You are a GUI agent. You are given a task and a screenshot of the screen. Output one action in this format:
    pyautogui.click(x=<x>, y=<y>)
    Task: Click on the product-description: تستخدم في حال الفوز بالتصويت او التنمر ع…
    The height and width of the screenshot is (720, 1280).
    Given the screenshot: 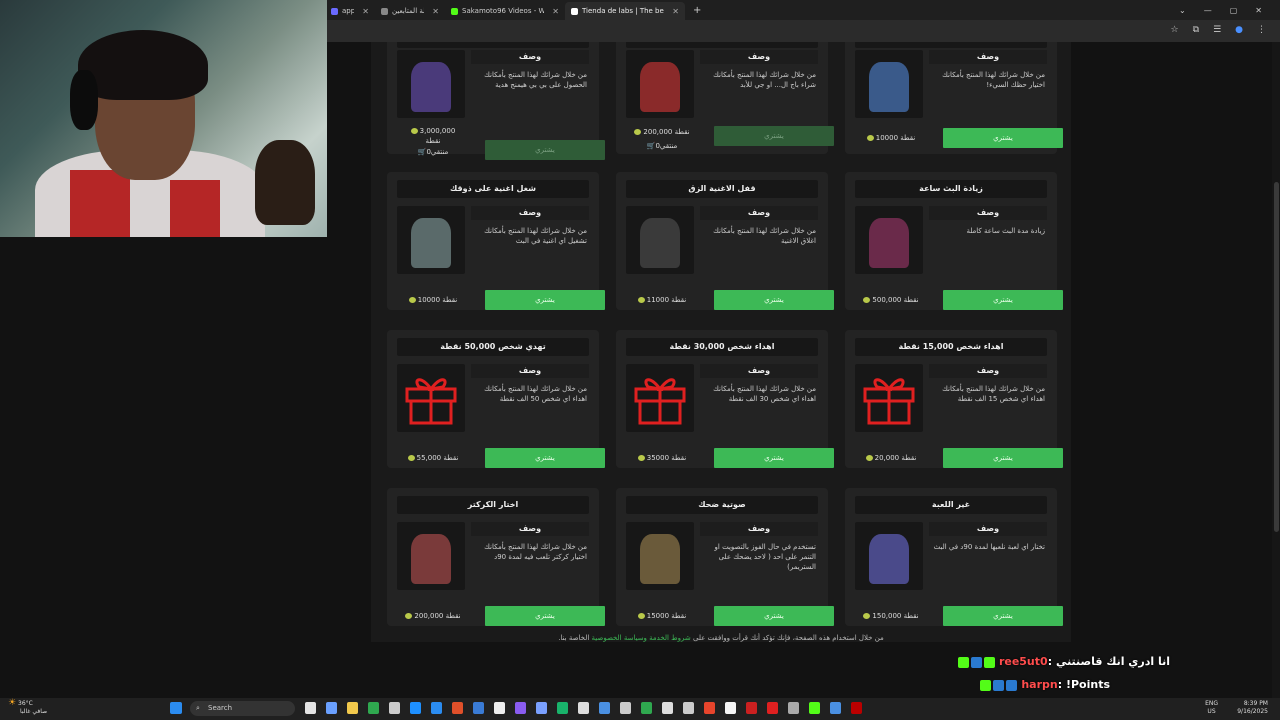 What is the action you would take?
    pyautogui.click(x=765, y=557)
    